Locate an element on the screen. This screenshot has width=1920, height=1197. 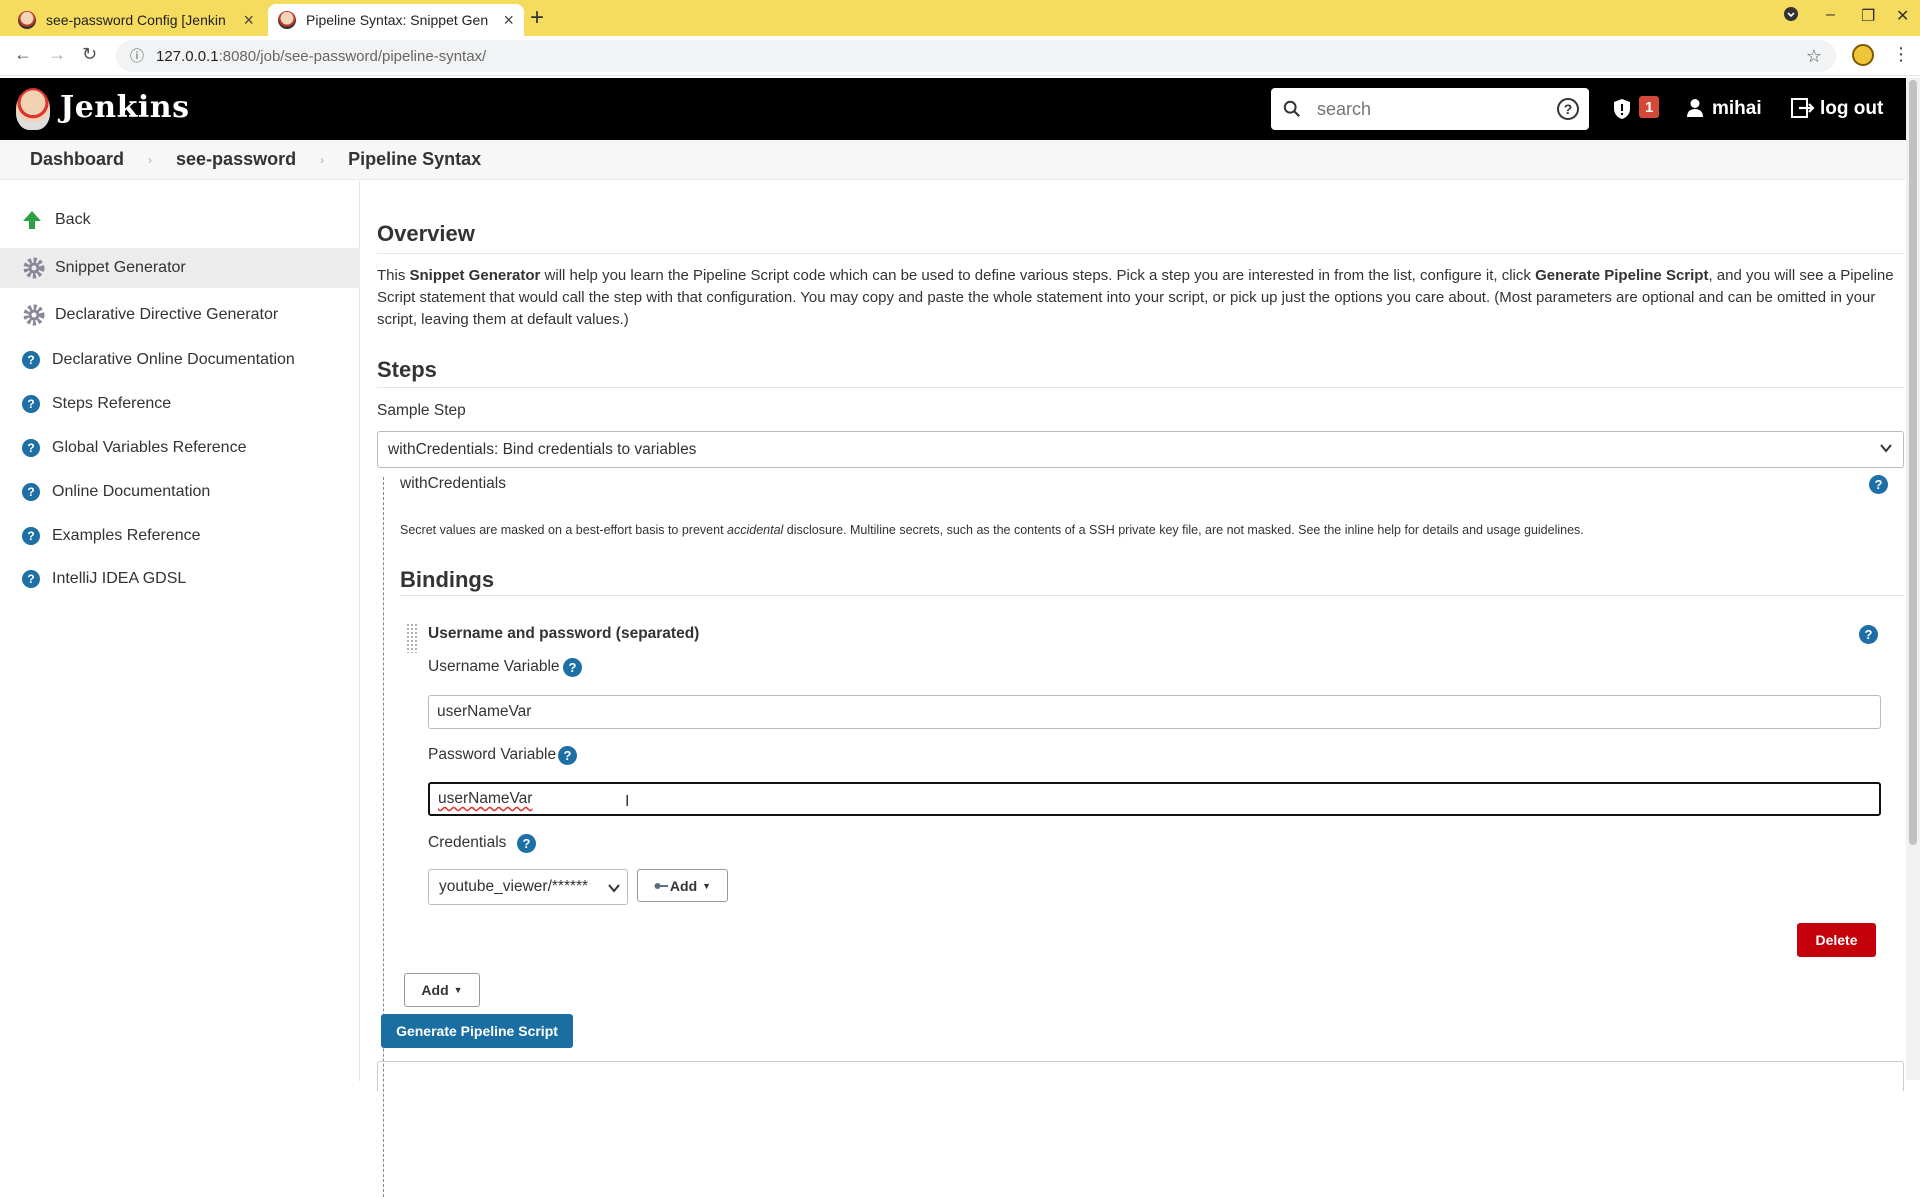
generate-pipeline-script-button: Generate Pipeline Script is located at coordinates (477, 1031).